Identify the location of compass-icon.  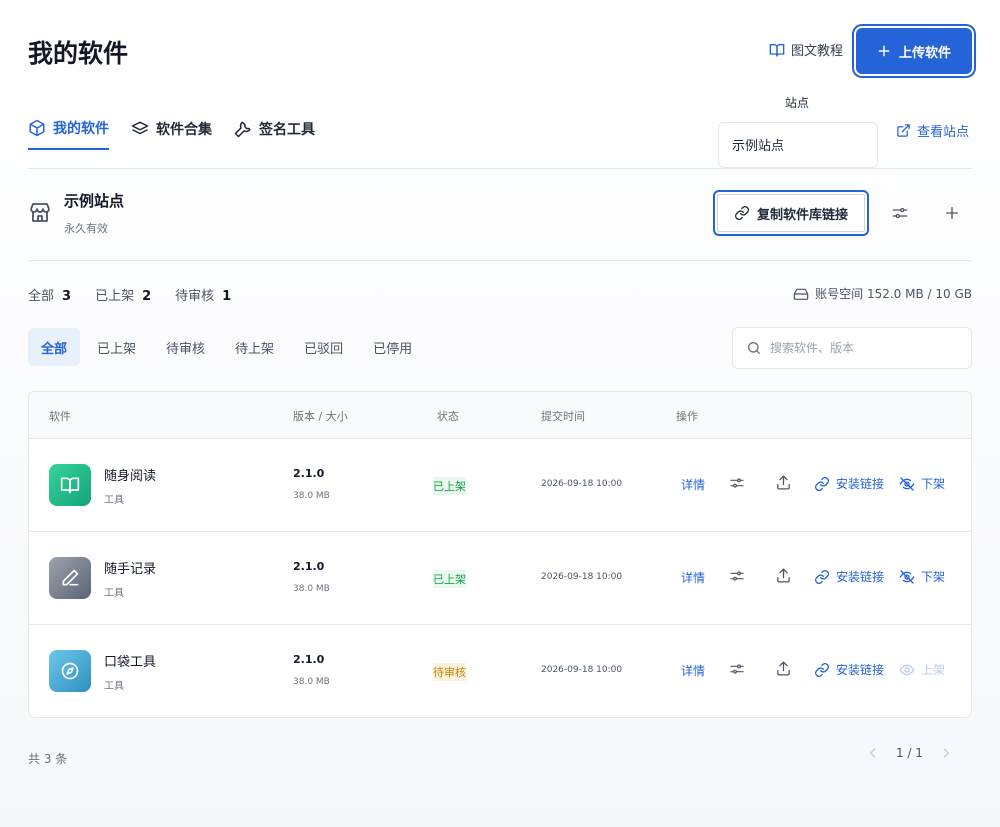
(70, 671).